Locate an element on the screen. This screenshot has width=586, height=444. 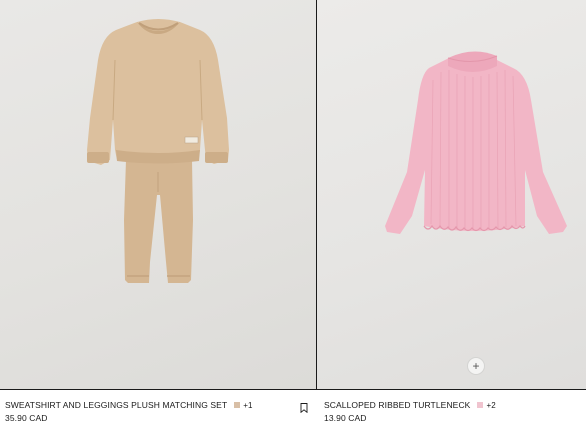
quick-add-button: + is located at coordinates (476, 366).